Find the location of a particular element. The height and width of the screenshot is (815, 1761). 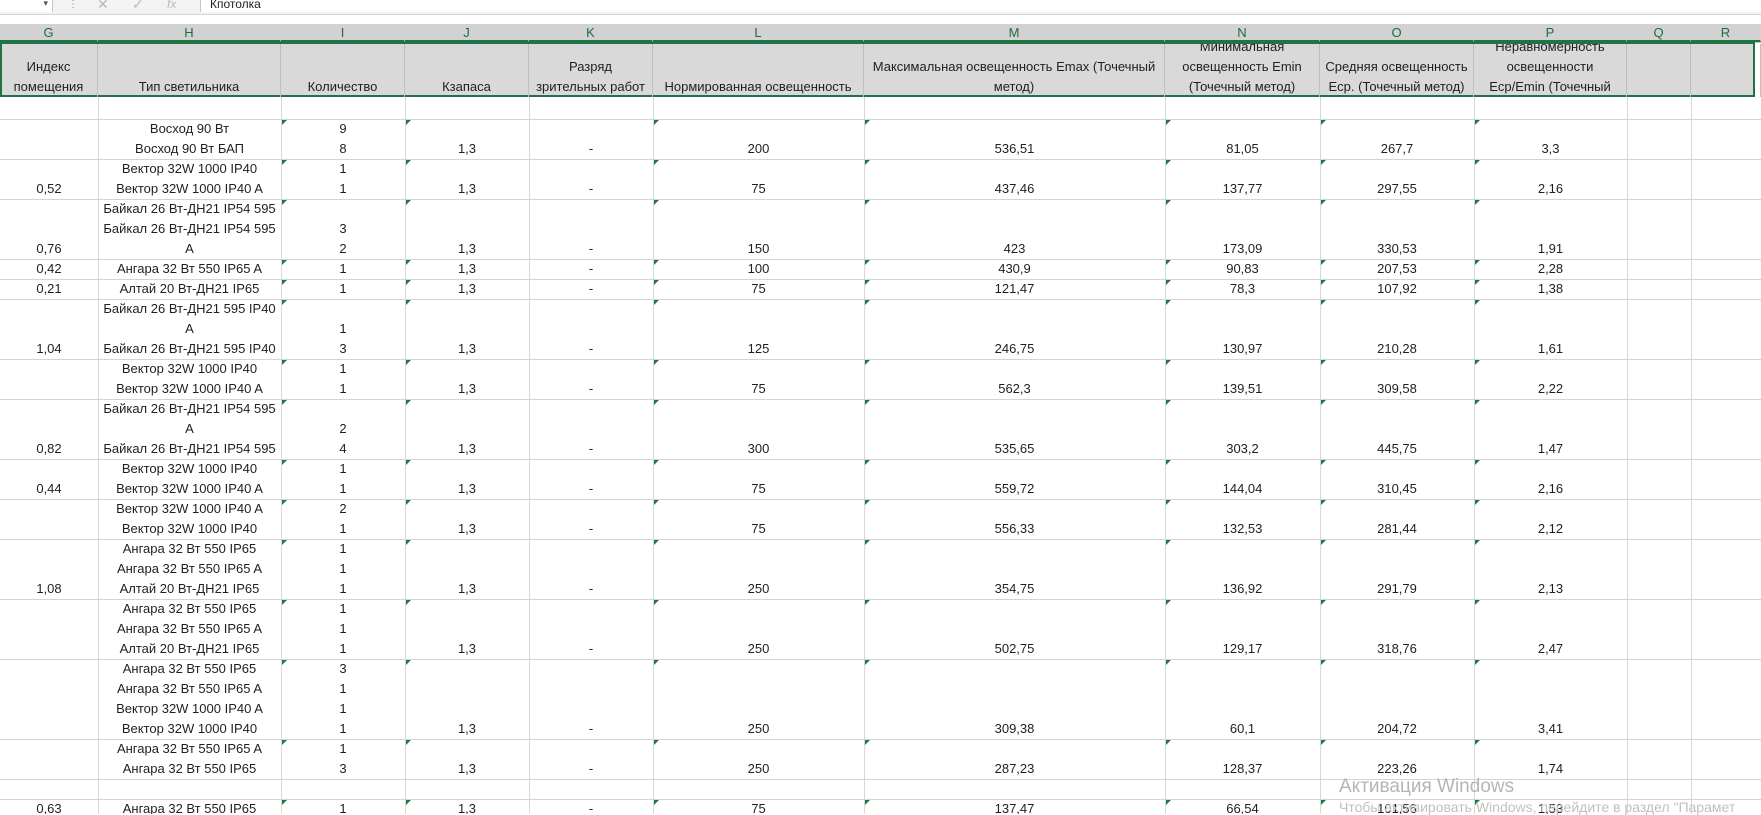

quantity-cell: 11 is located at coordinates (343, 379).